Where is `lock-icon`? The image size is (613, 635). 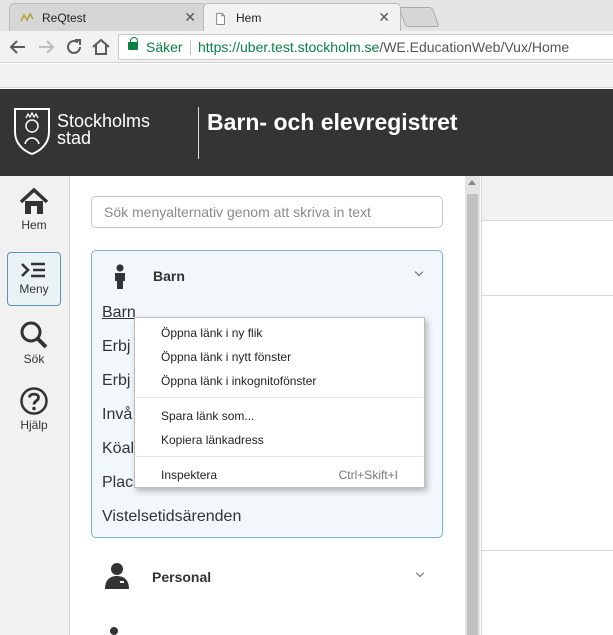 lock-icon is located at coordinates (133, 43).